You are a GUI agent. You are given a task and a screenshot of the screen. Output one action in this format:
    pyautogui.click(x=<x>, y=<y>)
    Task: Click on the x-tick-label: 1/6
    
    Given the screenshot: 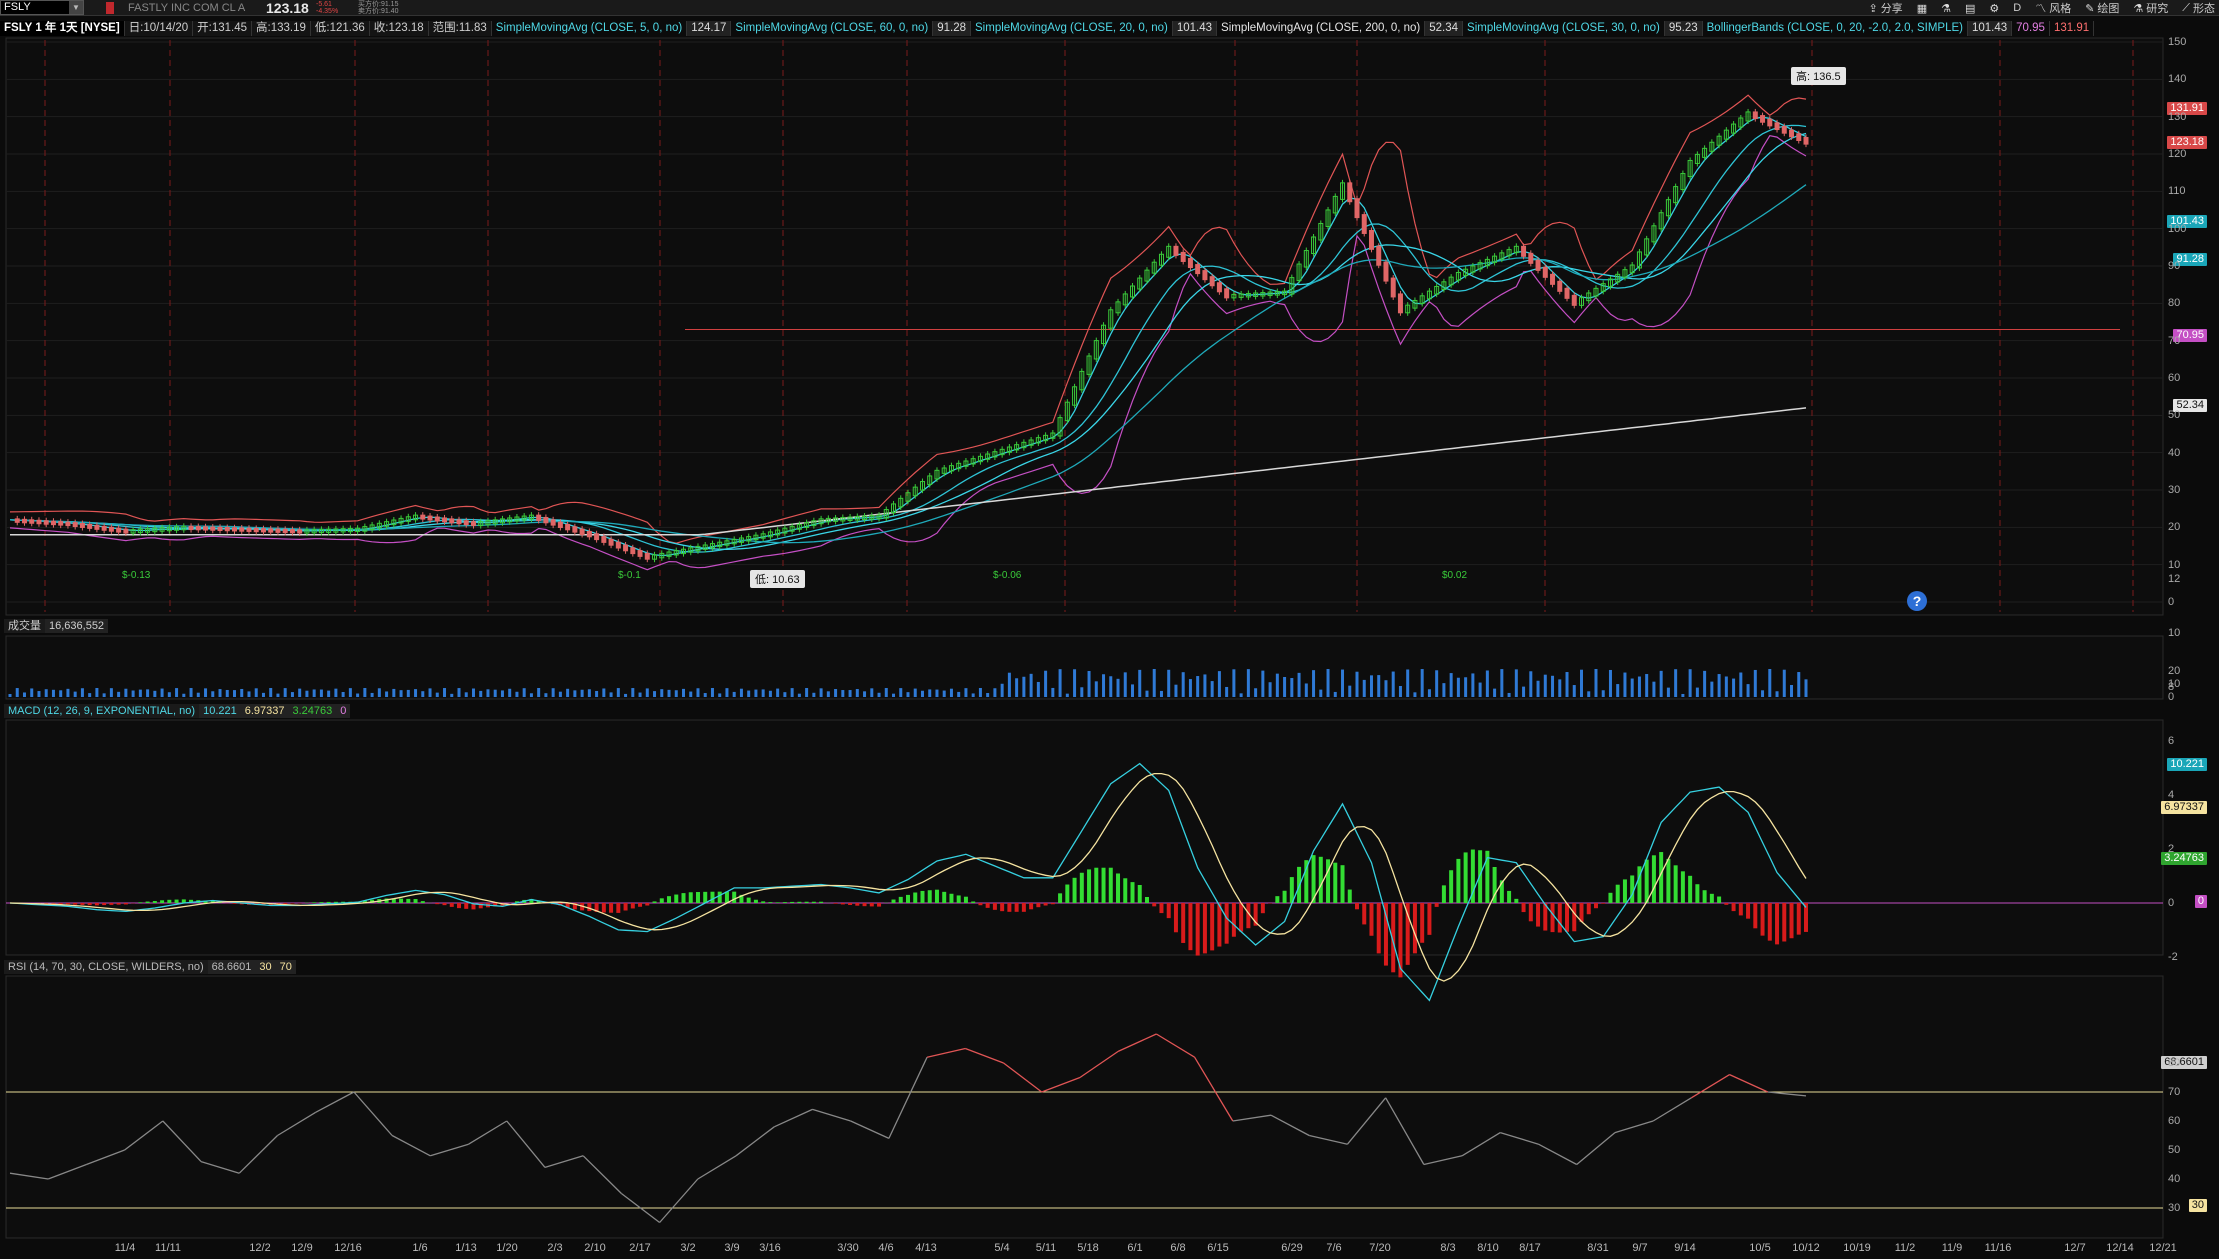 What is the action you would take?
    pyautogui.click(x=420, y=1248)
    